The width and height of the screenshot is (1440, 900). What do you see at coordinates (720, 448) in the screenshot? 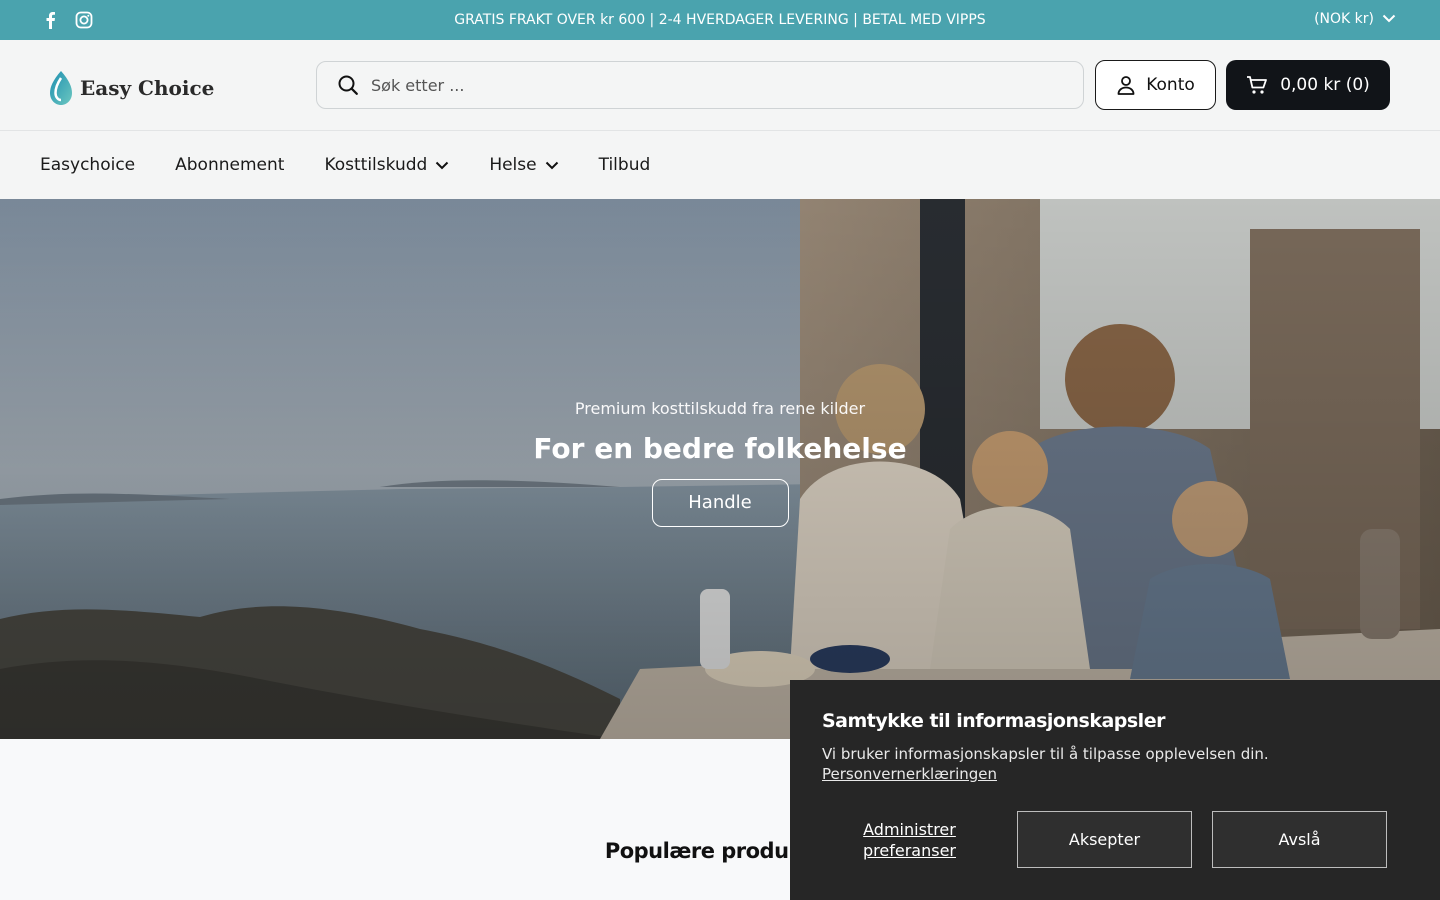
I see `hero-headline: For en bedre folkehelse` at bounding box center [720, 448].